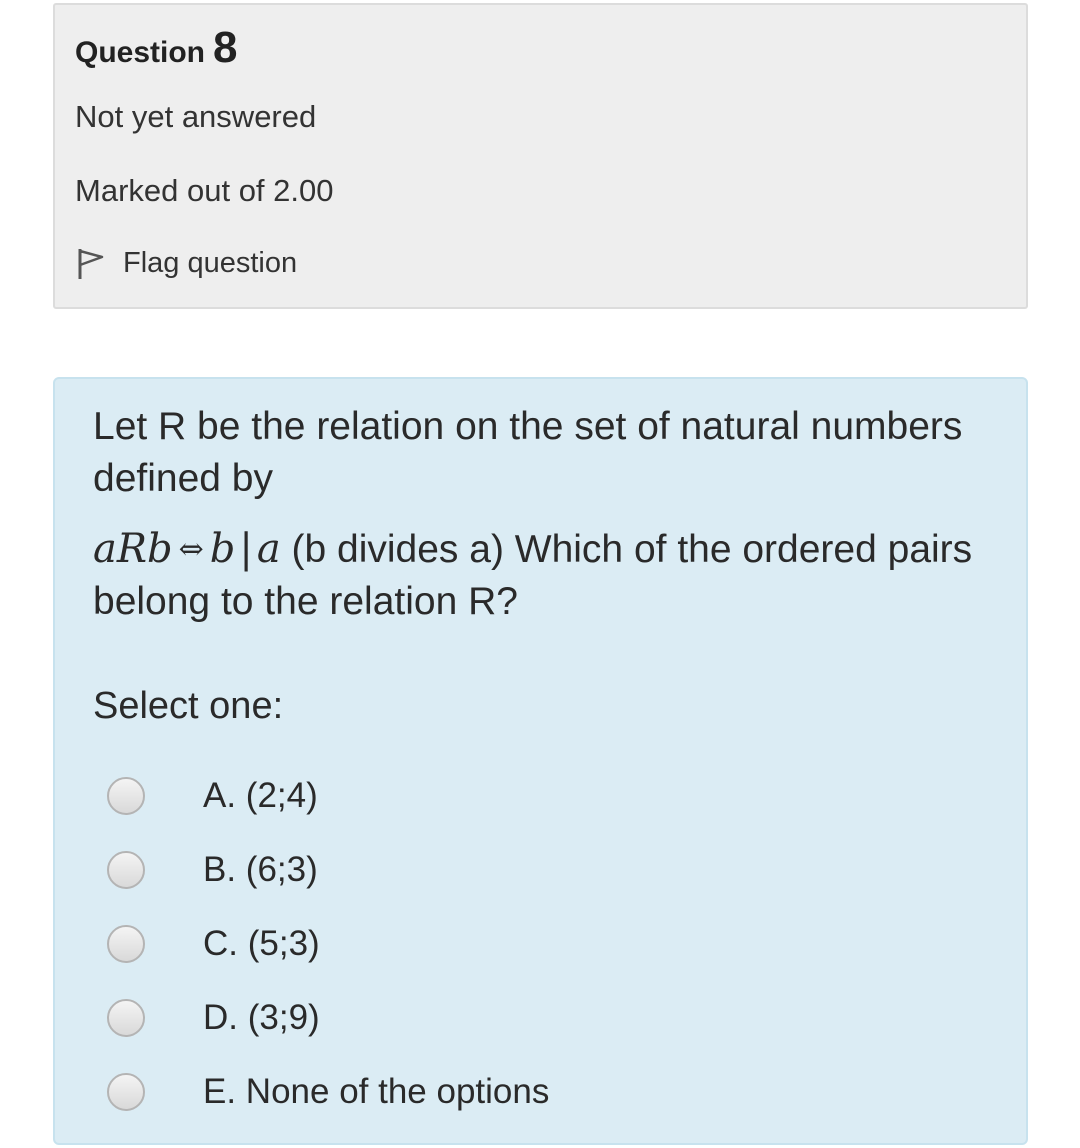 This screenshot has width=1080, height=1148. I want to click on flag-icon, so click(91, 263).